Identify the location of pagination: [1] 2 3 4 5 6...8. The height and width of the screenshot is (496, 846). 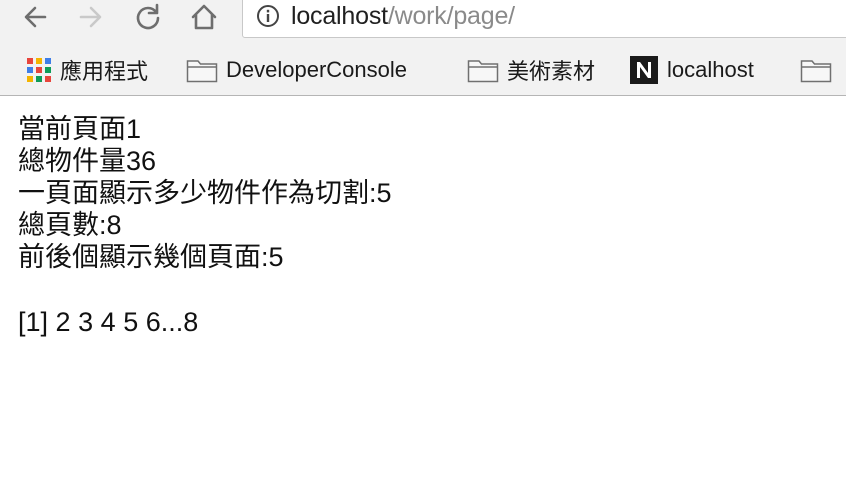
(108, 322).